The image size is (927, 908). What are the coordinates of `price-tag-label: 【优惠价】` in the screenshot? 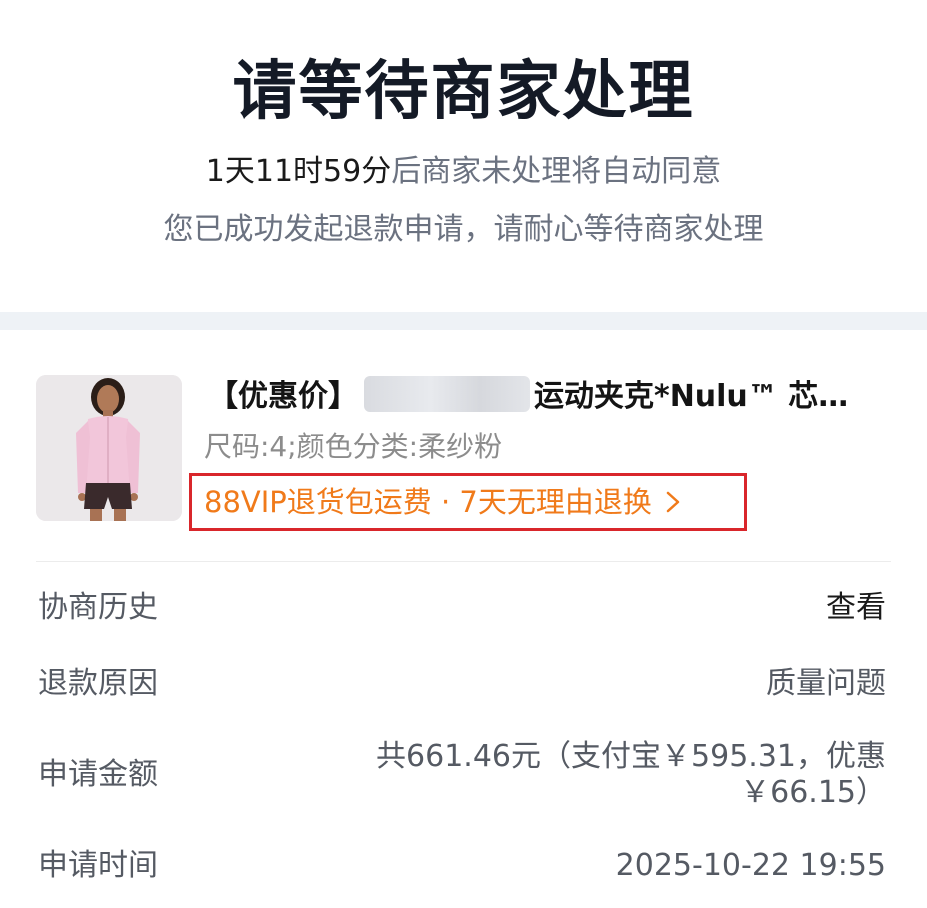 It's located at (283, 396).